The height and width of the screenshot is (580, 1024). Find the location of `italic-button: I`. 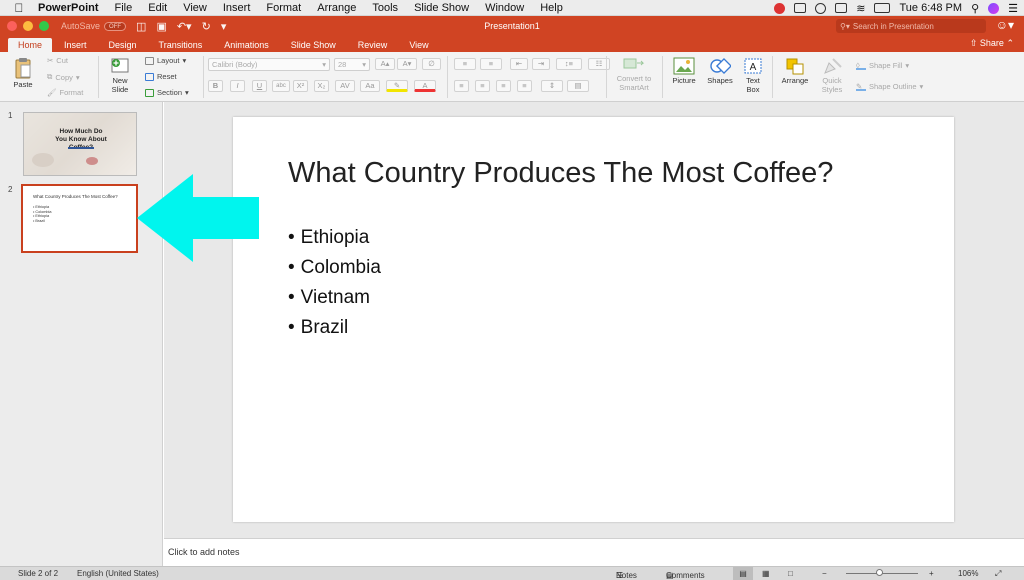

italic-button: I is located at coordinates (237, 86).